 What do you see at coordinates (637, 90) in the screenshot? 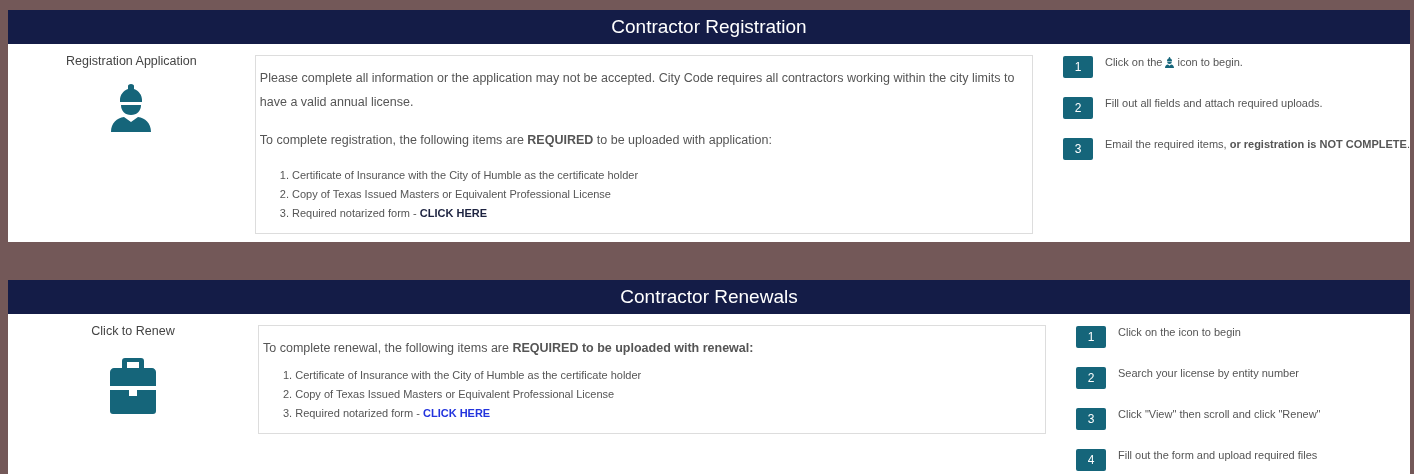
I see `info-paragraph: Please complete all information or the application may not be accepted. City Code requires all contractors working within the city limits to have a valid annual license.` at bounding box center [637, 90].